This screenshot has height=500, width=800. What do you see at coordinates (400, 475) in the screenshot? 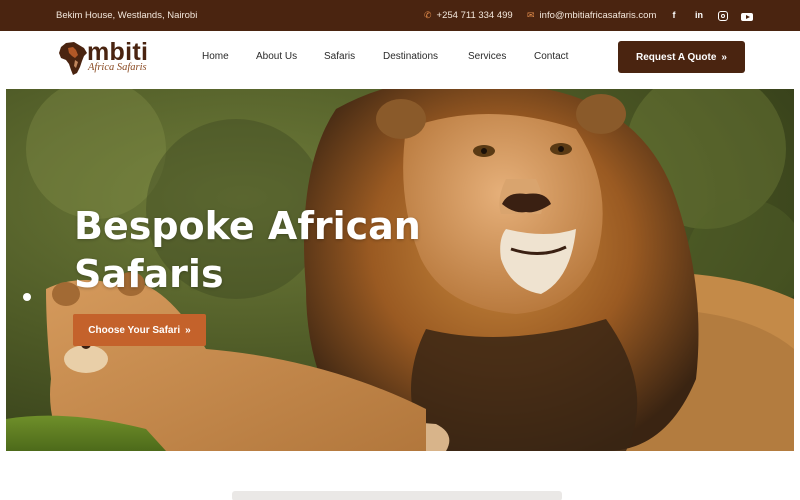
I see `next-section-peek` at bounding box center [400, 475].